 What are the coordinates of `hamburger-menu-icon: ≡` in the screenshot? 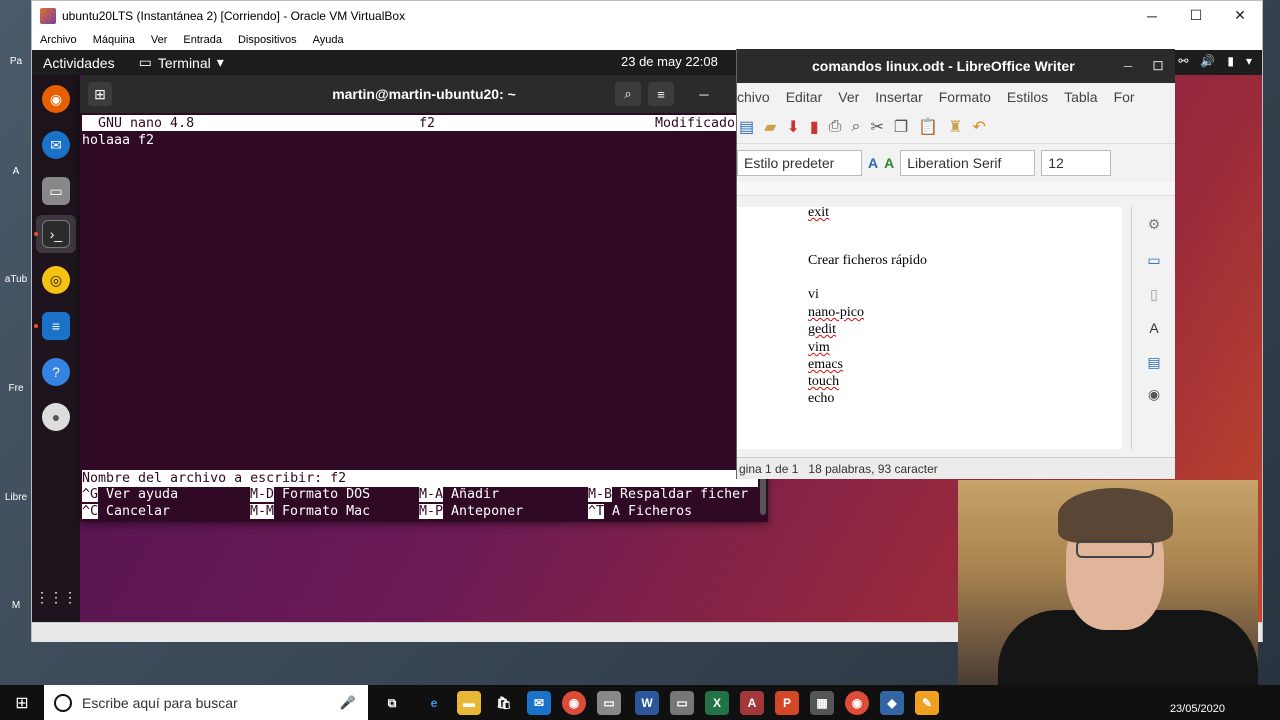 It's located at (661, 94).